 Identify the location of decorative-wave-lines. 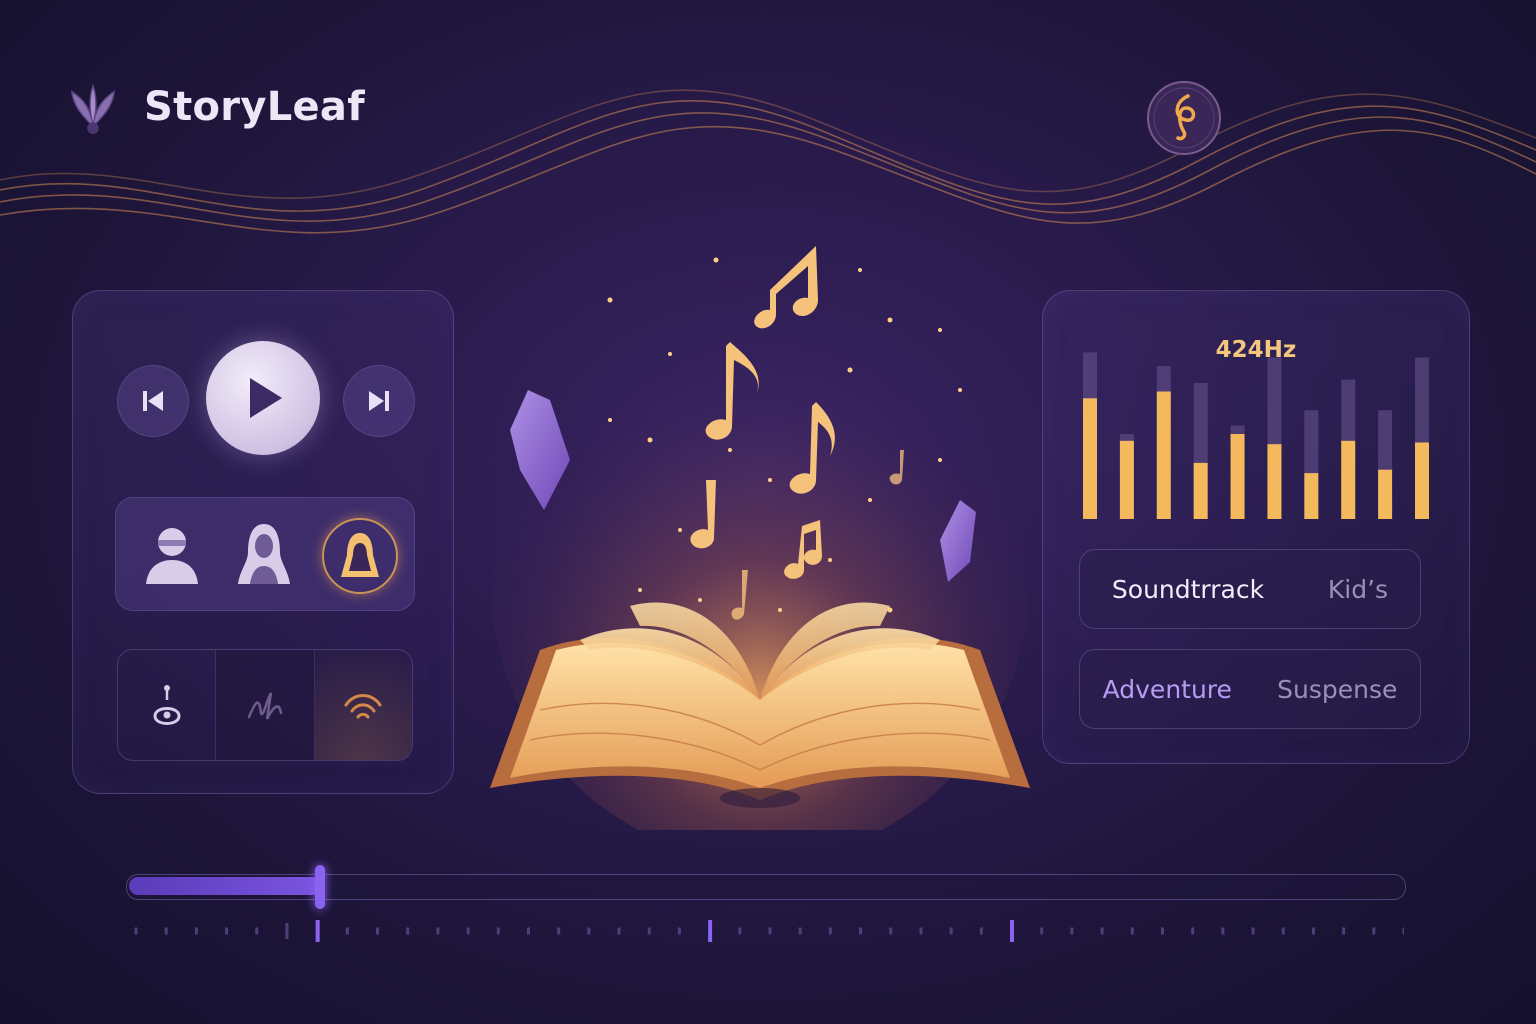
(768, 161).